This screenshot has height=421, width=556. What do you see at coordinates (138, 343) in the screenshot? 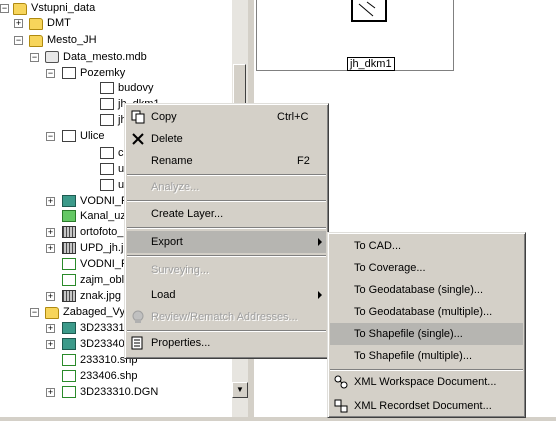
I see `properties-icon` at bounding box center [138, 343].